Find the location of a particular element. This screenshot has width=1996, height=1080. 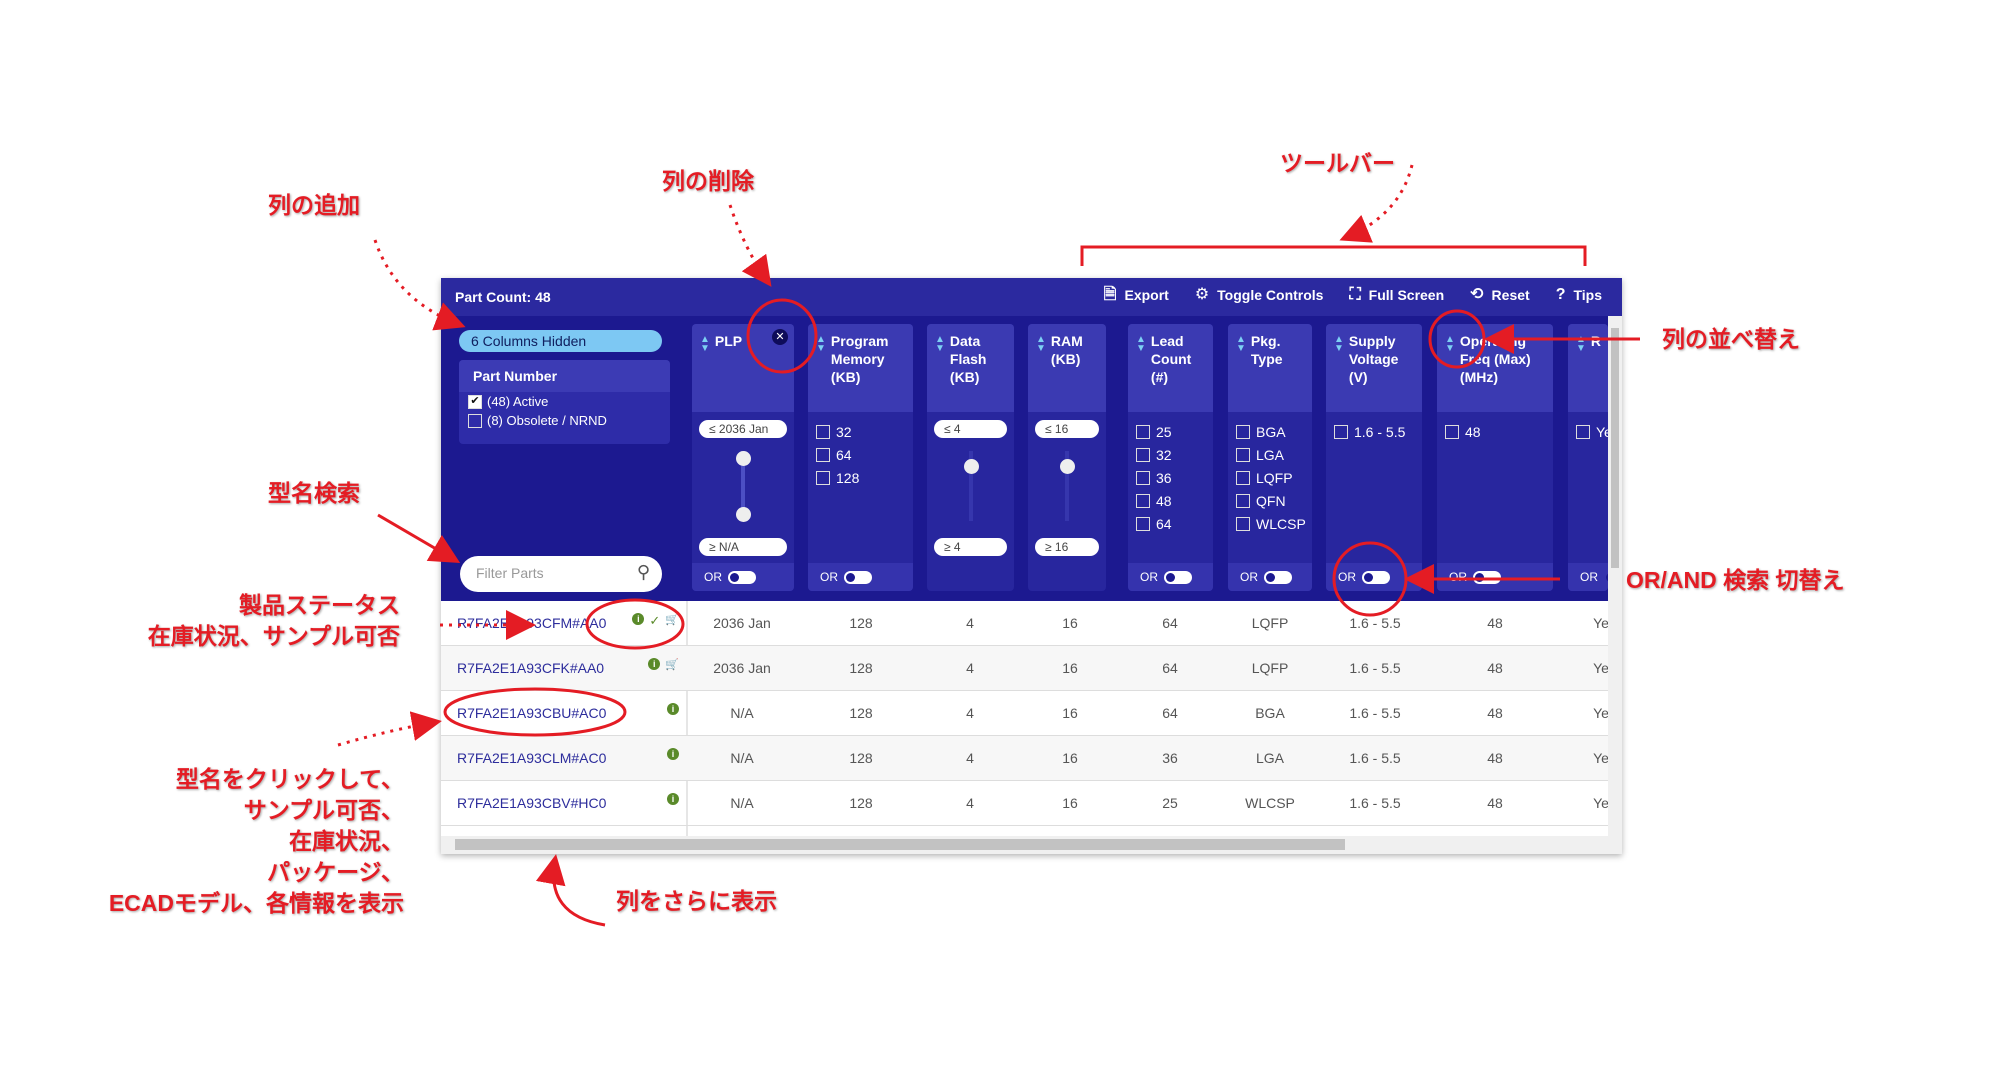

filter-option: WLCSP is located at coordinates (1271, 523).